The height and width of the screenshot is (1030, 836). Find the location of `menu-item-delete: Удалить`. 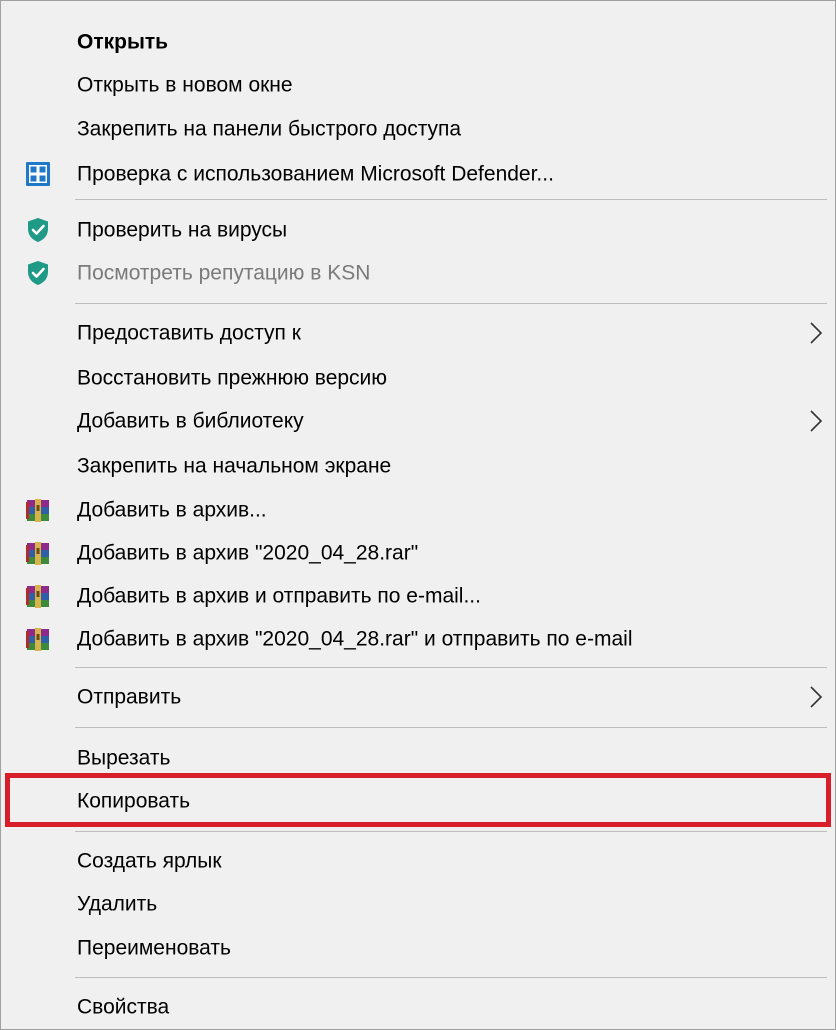

menu-item-delete: Удалить is located at coordinates (418, 904).